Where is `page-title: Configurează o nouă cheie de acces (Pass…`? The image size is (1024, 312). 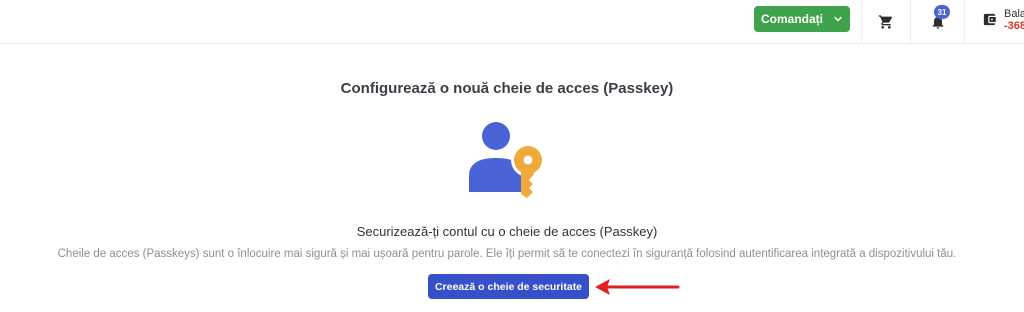
page-title: Configurează o nouă cheie de acces (Pass… is located at coordinates (507, 88).